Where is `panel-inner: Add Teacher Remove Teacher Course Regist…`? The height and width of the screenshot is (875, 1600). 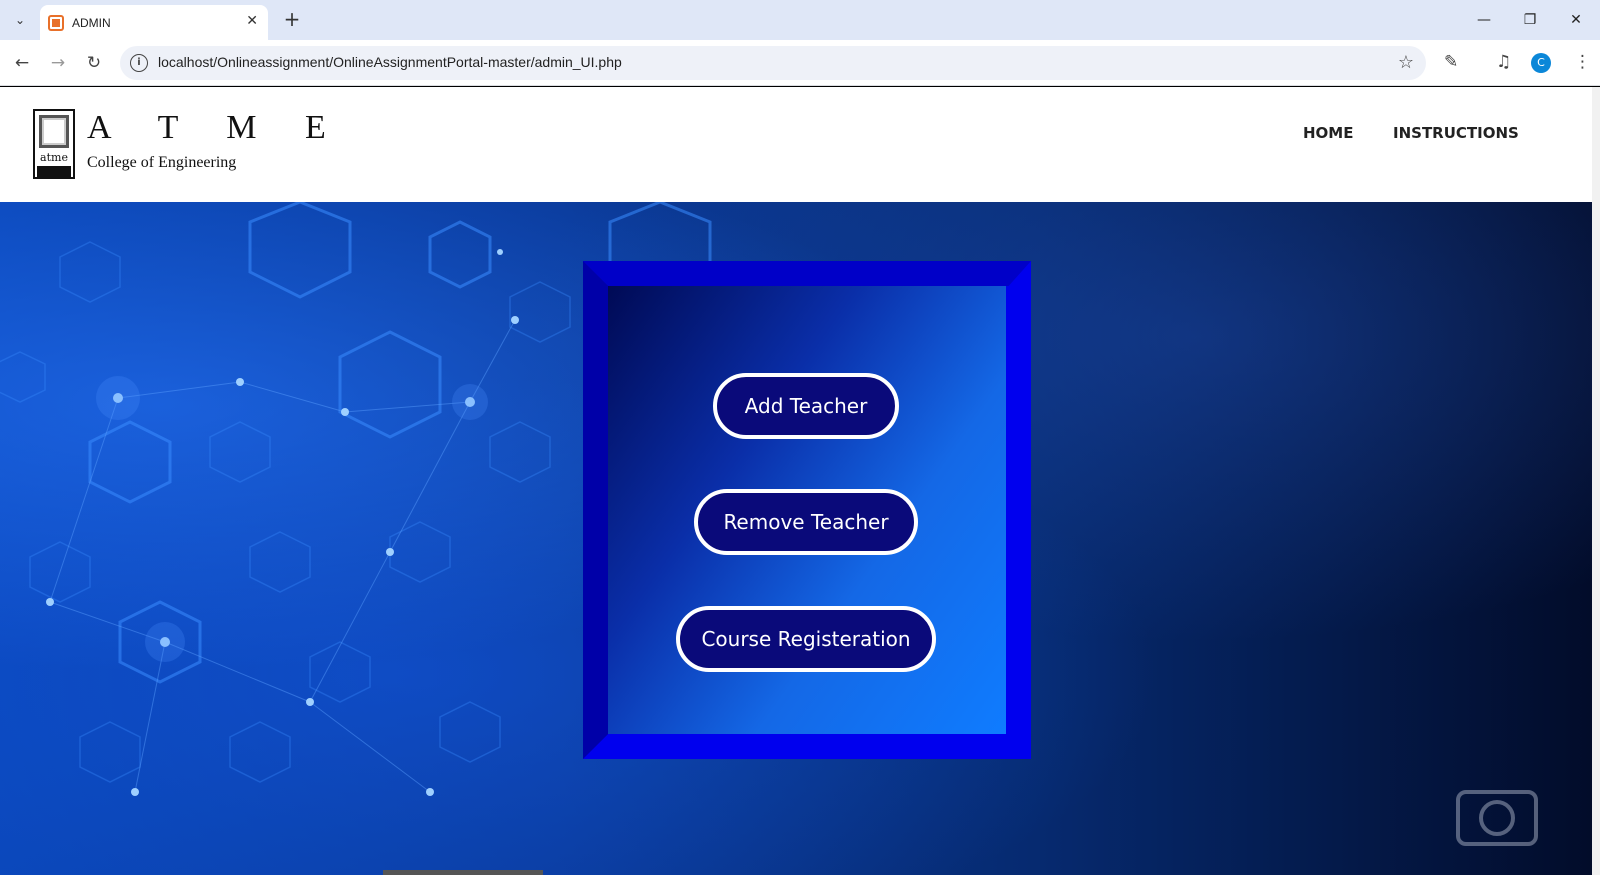 panel-inner: Add Teacher Remove Teacher Course Regist… is located at coordinates (807, 510).